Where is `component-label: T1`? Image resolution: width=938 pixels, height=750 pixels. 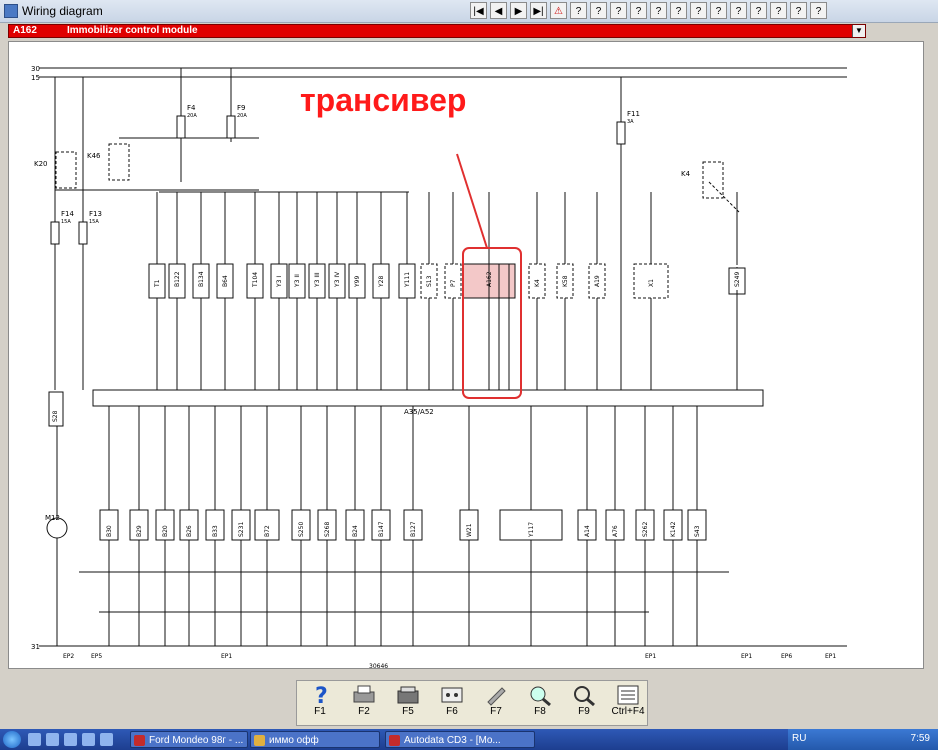
component-label: T1 is located at coordinates (157, 283).